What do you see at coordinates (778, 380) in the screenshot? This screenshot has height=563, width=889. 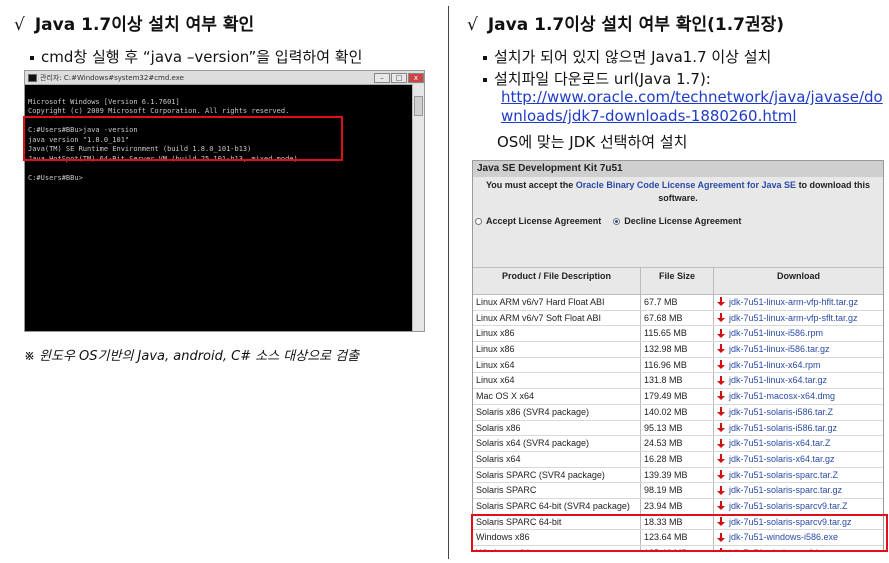 I see `download-link: jdk-7u51-linux-x64.tar.gz` at bounding box center [778, 380].